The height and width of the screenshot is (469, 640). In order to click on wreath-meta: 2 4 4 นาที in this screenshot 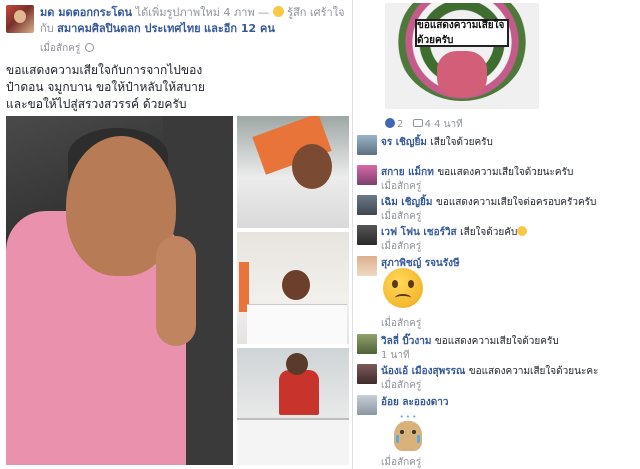, I will do `click(424, 124)`.